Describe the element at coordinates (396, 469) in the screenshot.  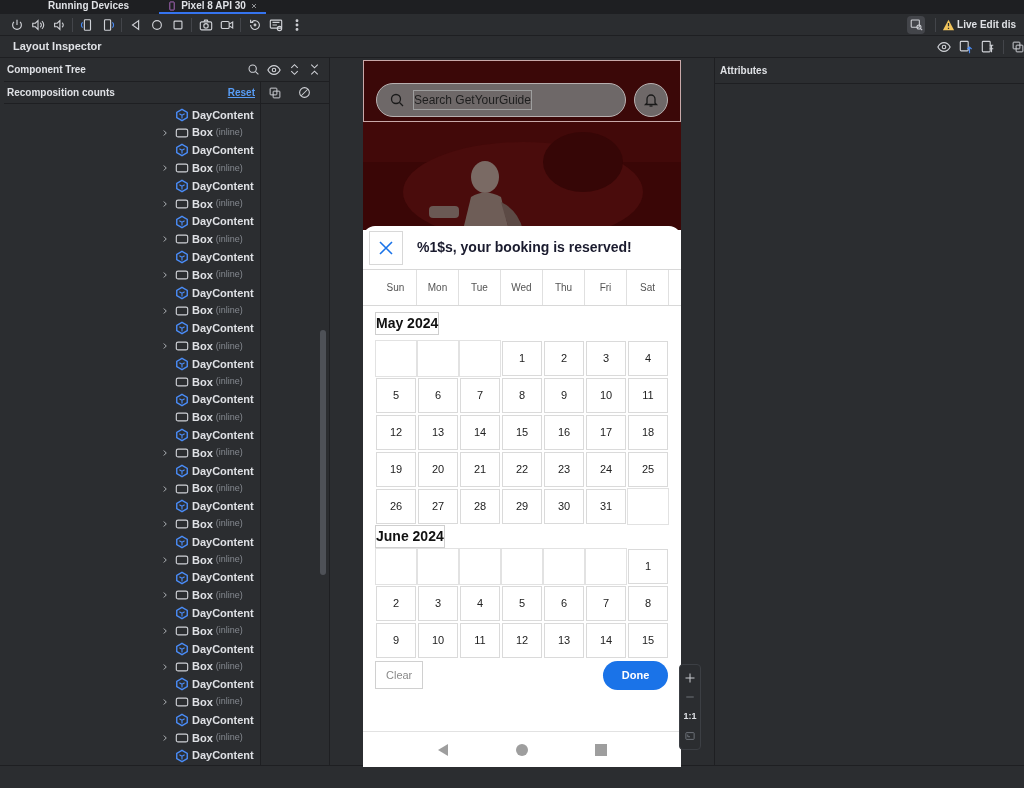
I see `day-cell: 19` at that location.